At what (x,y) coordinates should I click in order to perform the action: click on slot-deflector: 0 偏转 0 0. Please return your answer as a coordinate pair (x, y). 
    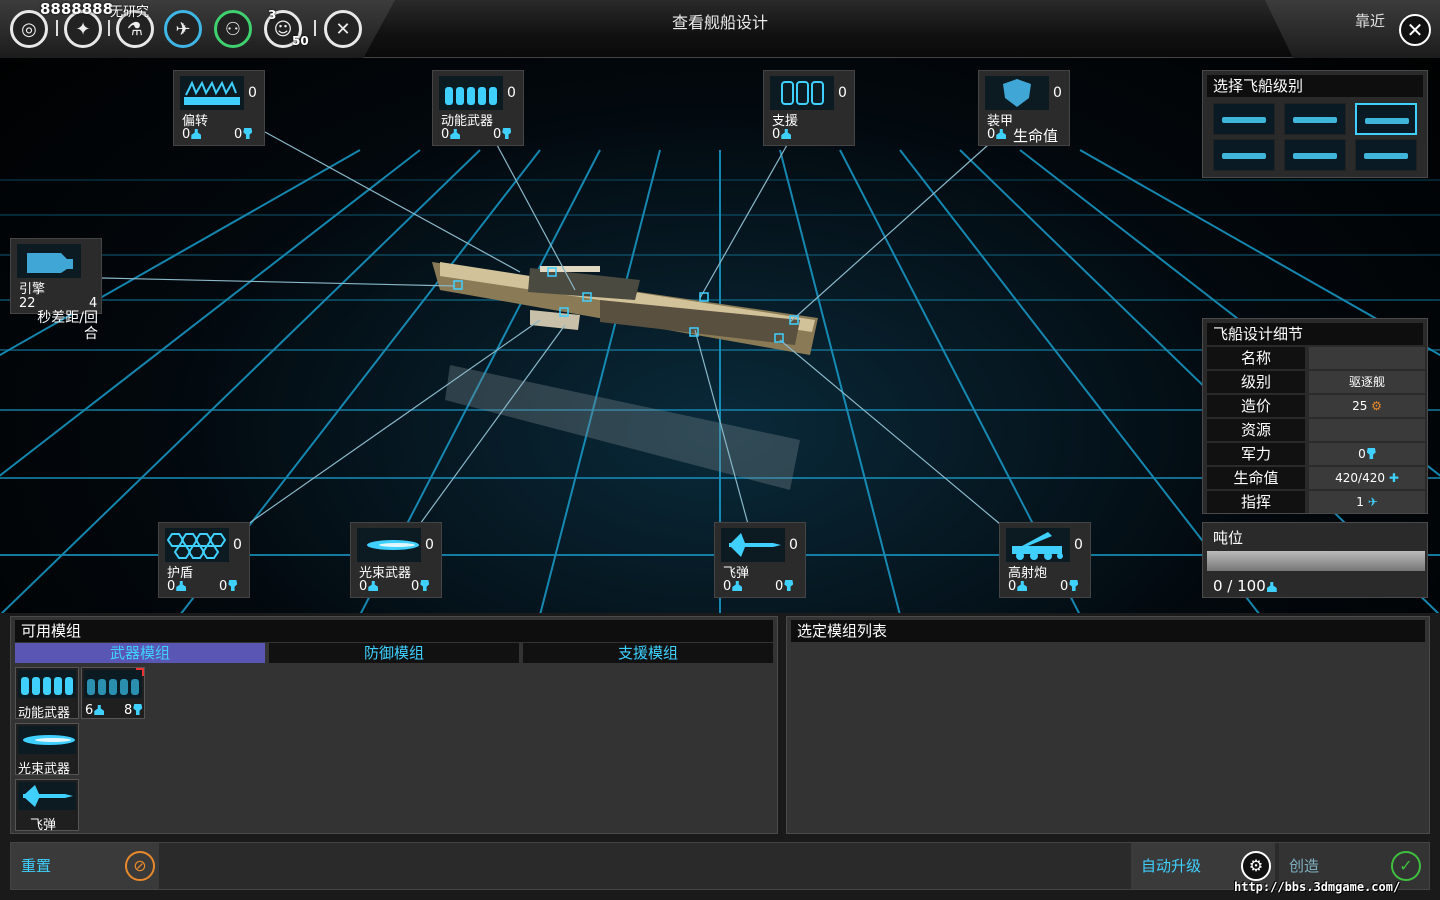
    Looking at the image, I should click on (219, 108).